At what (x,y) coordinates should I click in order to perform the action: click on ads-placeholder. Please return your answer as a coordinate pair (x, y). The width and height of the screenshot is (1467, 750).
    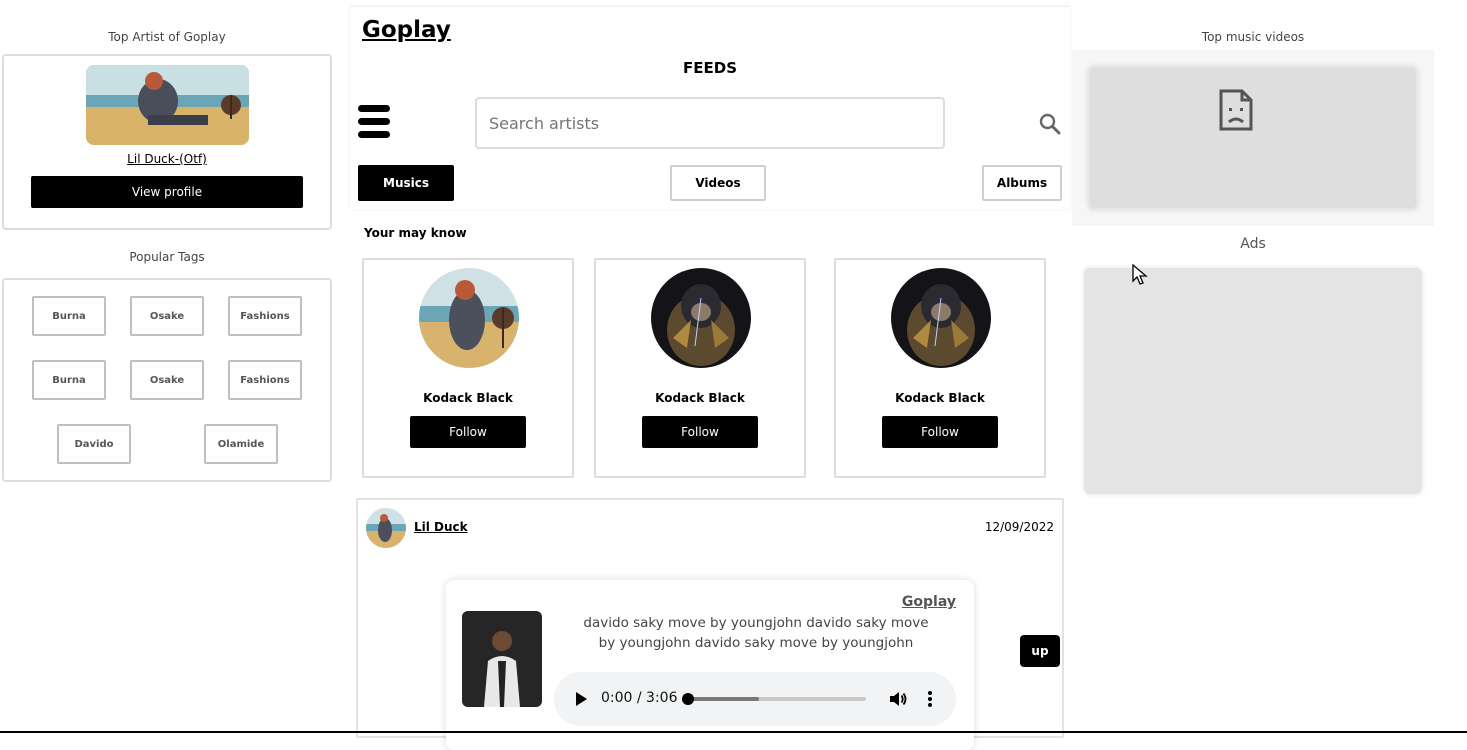
    Looking at the image, I should click on (1253, 381).